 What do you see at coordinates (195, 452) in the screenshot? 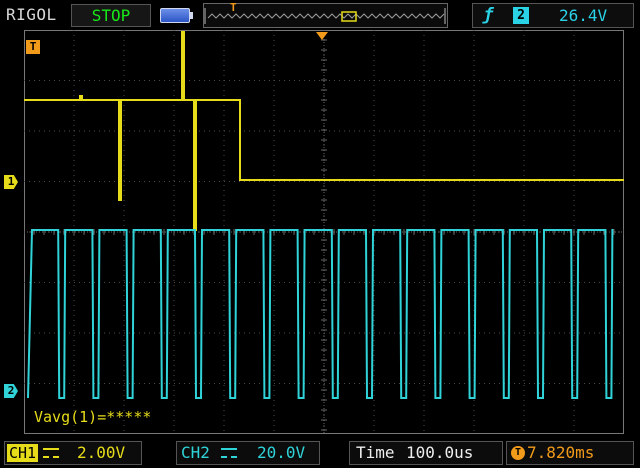
I see `ch2-label: CH2` at bounding box center [195, 452].